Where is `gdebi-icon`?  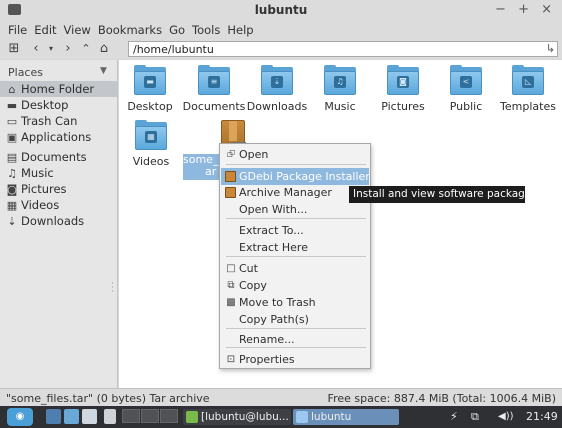
gdebi-icon is located at coordinates (230, 176).